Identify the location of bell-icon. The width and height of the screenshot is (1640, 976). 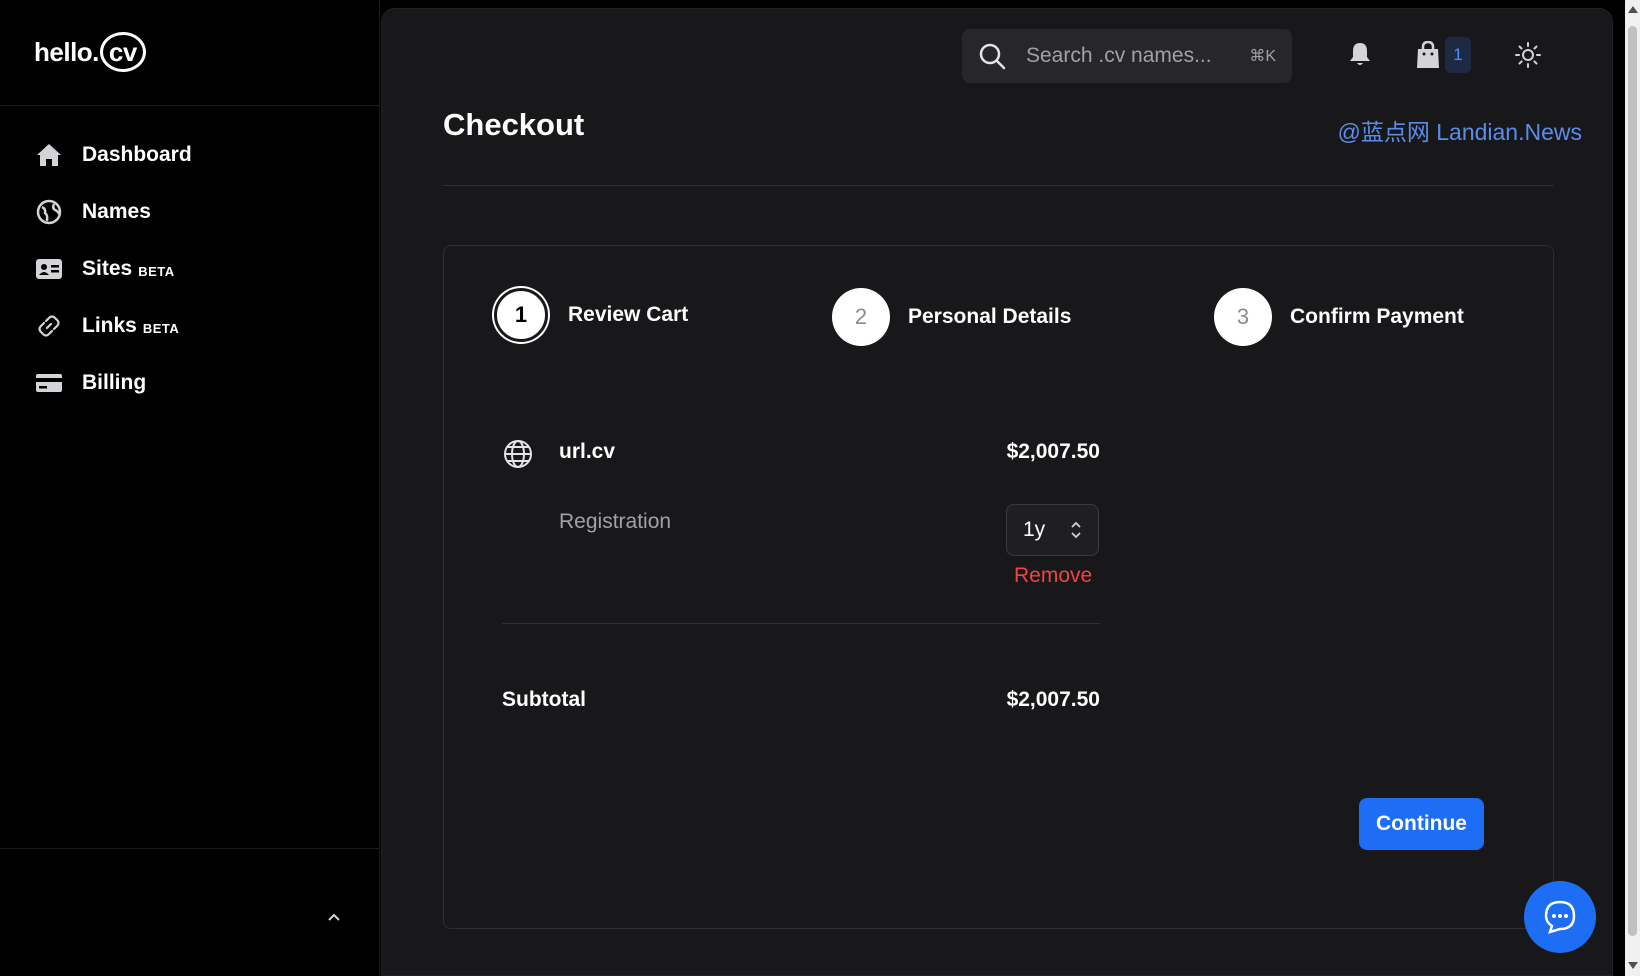
(1360, 54).